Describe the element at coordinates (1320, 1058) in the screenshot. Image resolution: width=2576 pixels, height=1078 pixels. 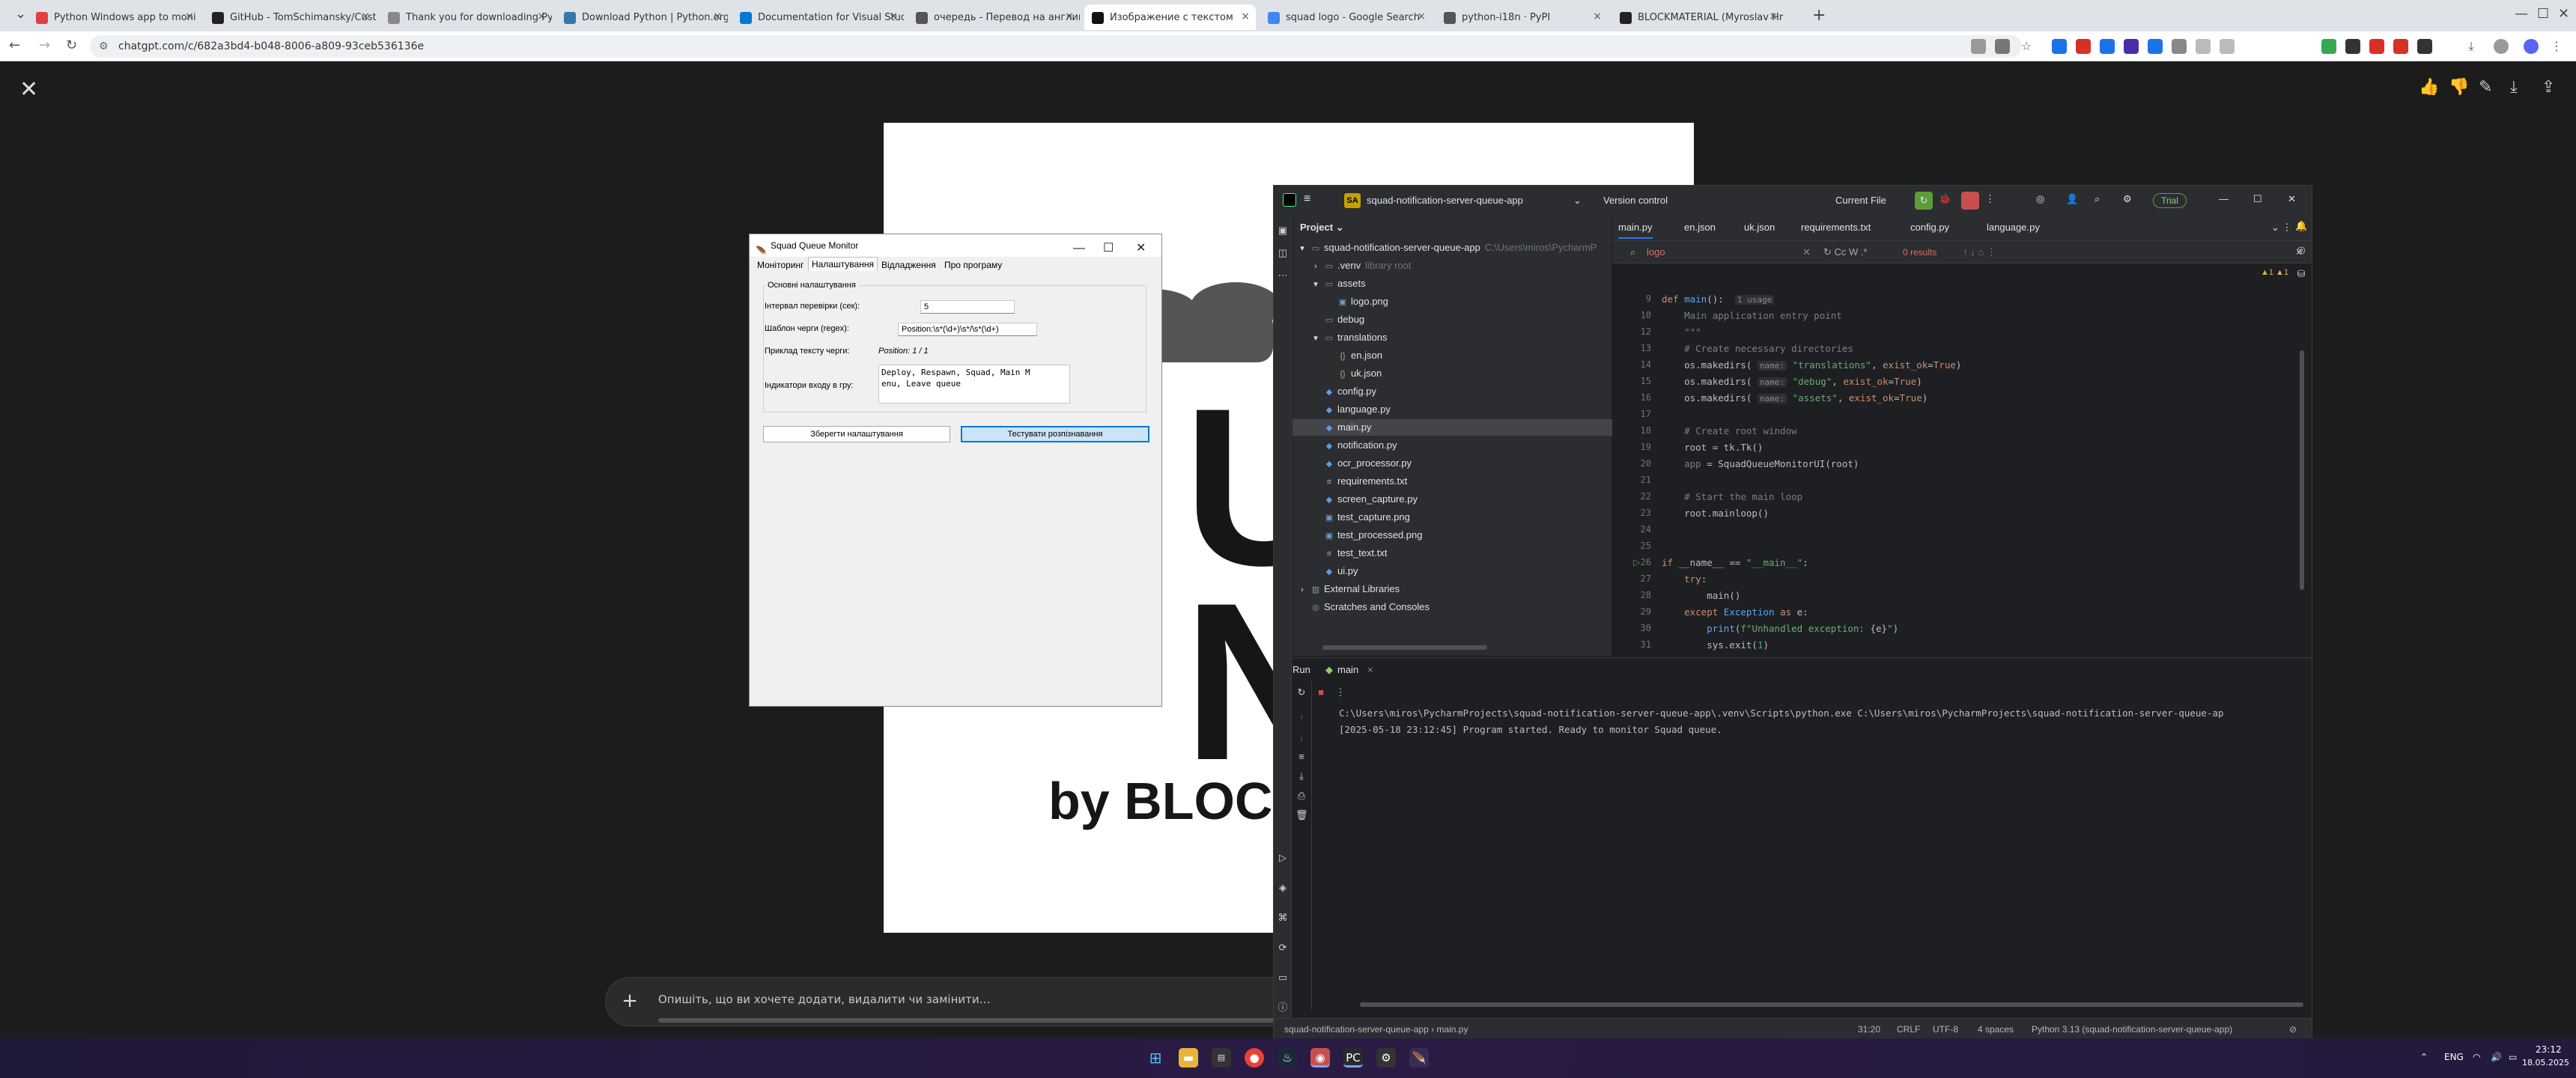
I see `squad-app-icon: ◉` at that location.